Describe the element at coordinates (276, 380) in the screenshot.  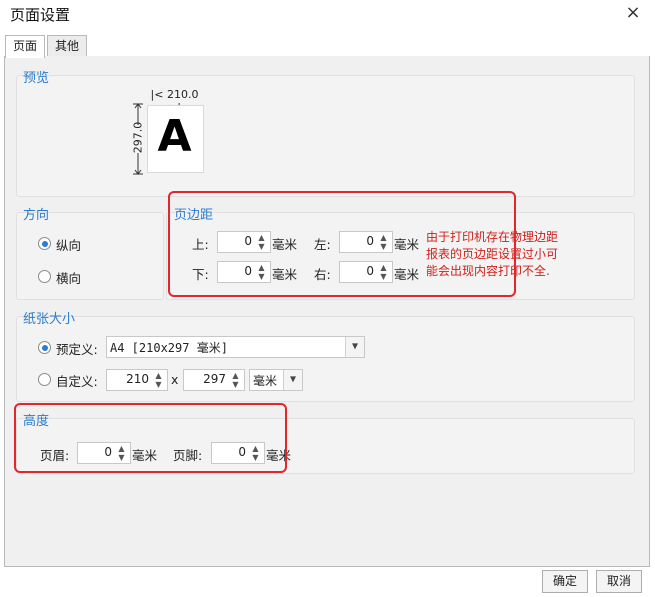
I see `unit-select: 毫米 ▼` at that location.